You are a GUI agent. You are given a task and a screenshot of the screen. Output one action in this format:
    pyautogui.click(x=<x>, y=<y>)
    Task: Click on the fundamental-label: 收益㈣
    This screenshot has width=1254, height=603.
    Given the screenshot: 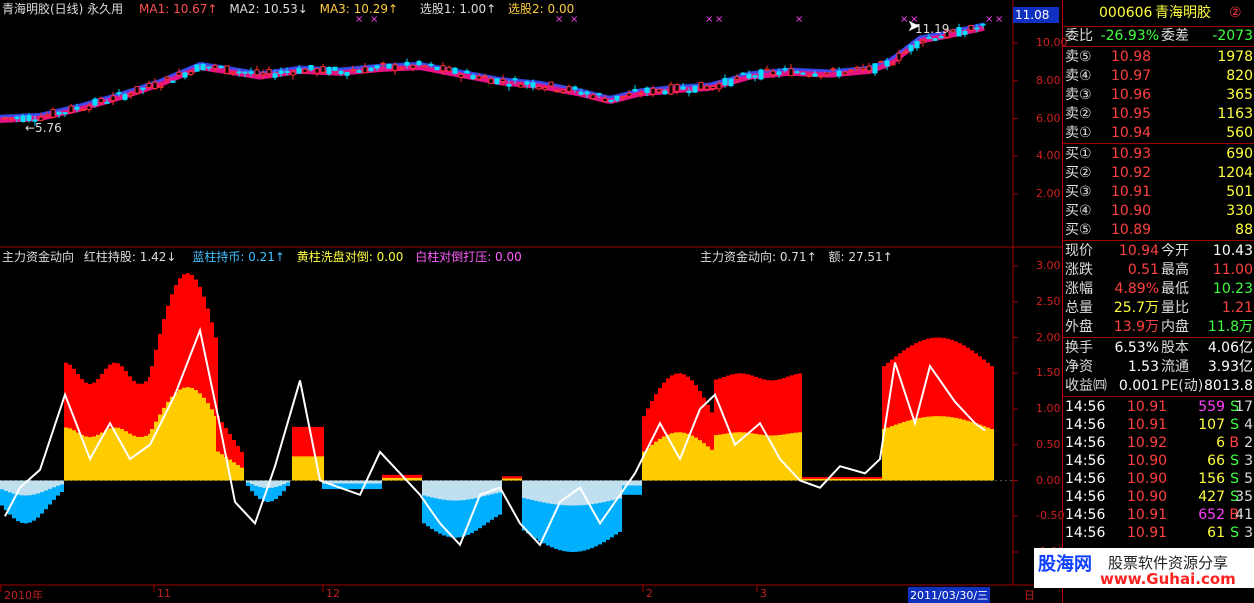 What is the action you would take?
    pyautogui.click(x=1086, y=386)
    